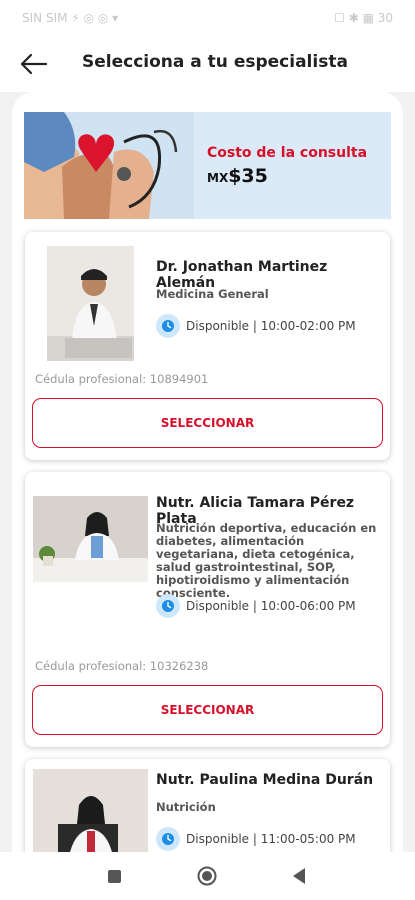  I want to click on availability: Disponible | 11:00-05:00 PM, so click(256, 839).